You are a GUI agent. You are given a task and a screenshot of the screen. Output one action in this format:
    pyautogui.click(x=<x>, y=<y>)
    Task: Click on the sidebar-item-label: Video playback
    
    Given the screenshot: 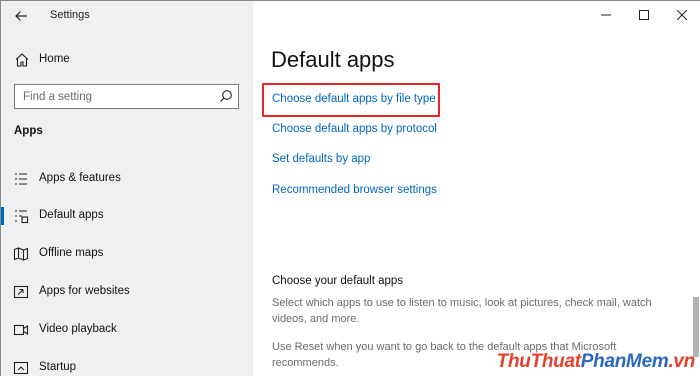 What is the action you would take?
    pyautogui.click(x=78, y=329)
    